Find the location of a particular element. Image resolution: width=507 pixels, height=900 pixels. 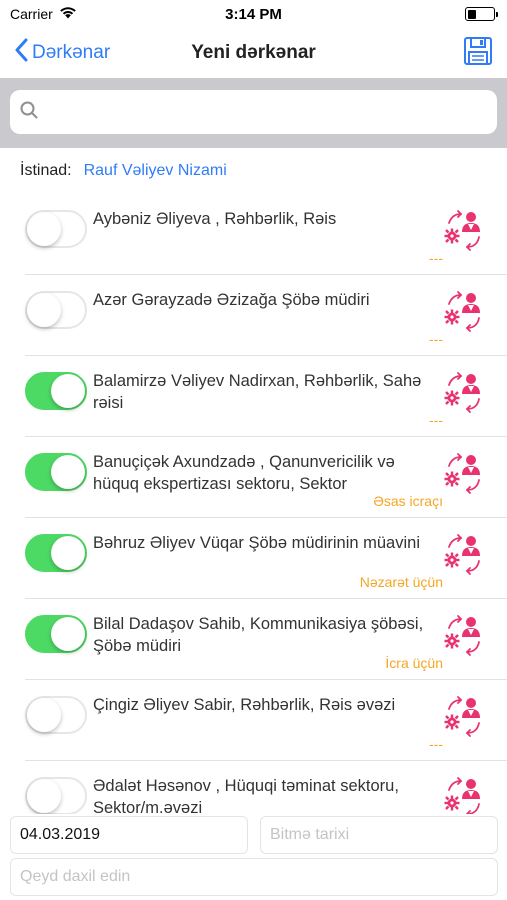

status-left: Carrier is located at coordinates (43, 14).